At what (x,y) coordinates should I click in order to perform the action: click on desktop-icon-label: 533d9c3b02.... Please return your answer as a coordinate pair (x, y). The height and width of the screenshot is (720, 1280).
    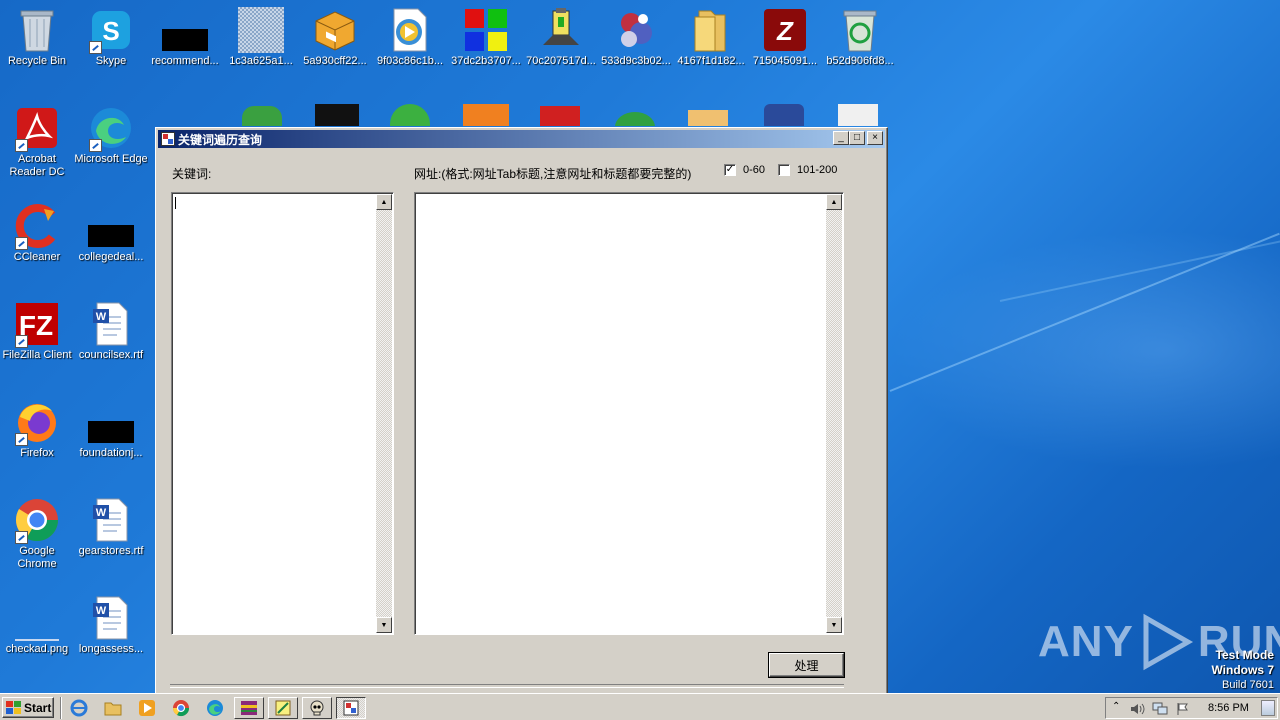
    Looking at the image, I should click on (636, 61).